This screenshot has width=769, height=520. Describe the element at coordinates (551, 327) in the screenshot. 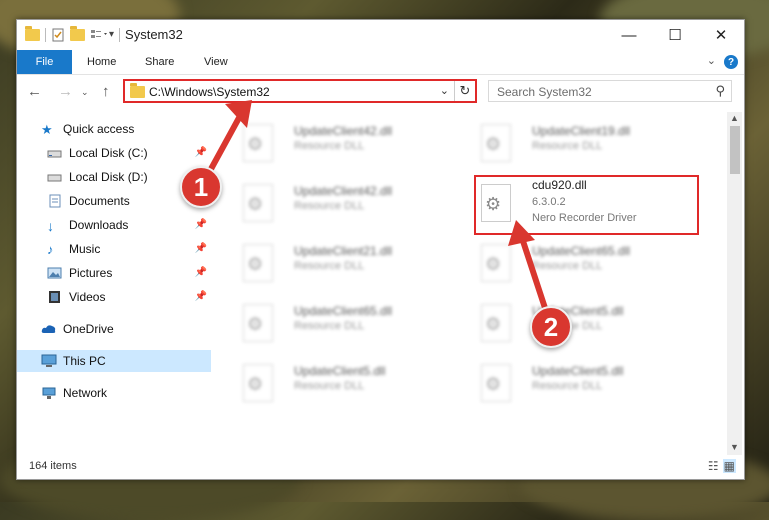

I see `step-badge-2: 2` at that location.